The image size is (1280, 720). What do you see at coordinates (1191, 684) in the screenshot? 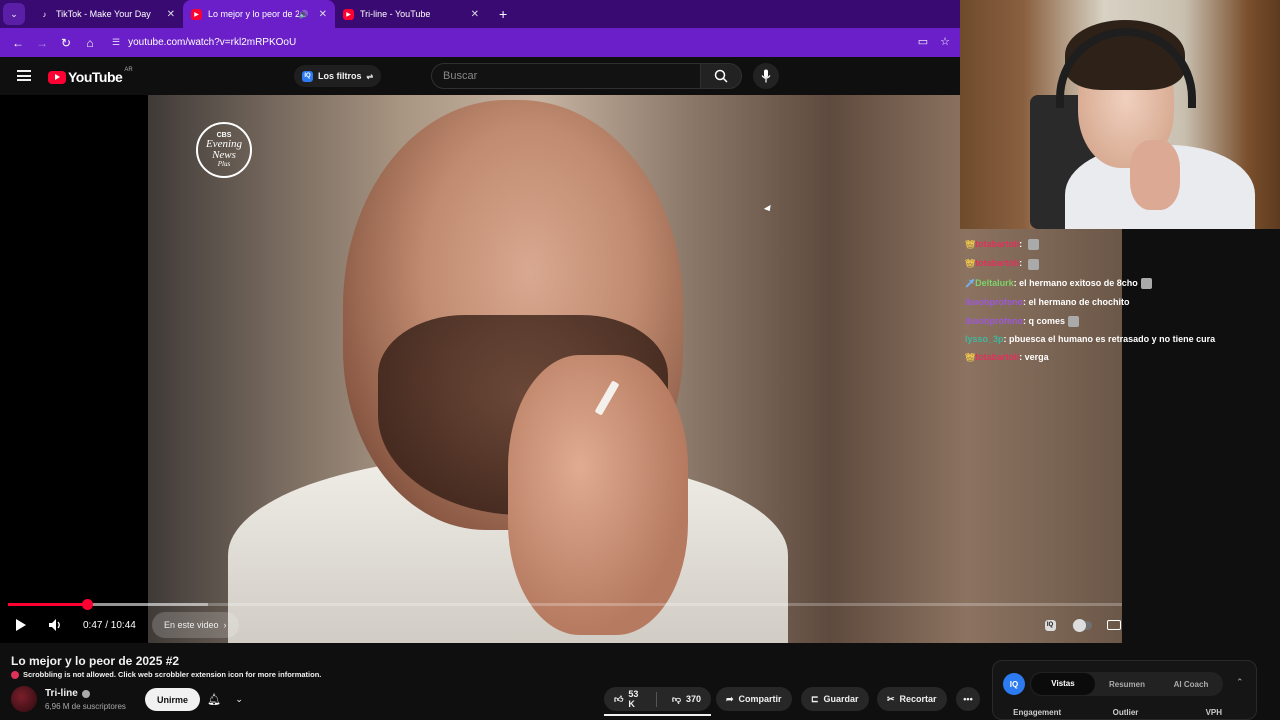
I see `tab-ai-coach: AI Coach` at bounding box center [1191, 684].